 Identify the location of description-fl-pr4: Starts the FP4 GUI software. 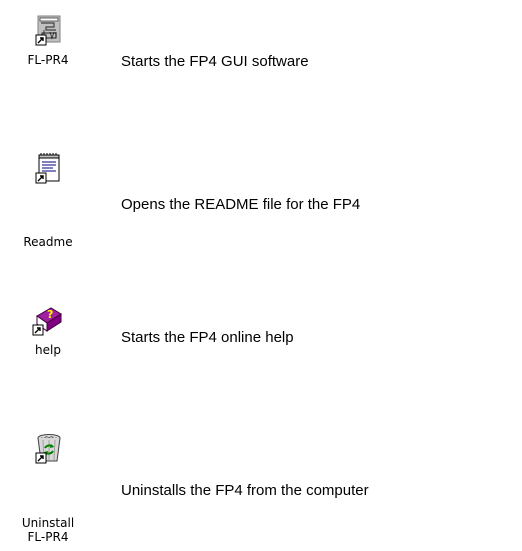
(215, 61).